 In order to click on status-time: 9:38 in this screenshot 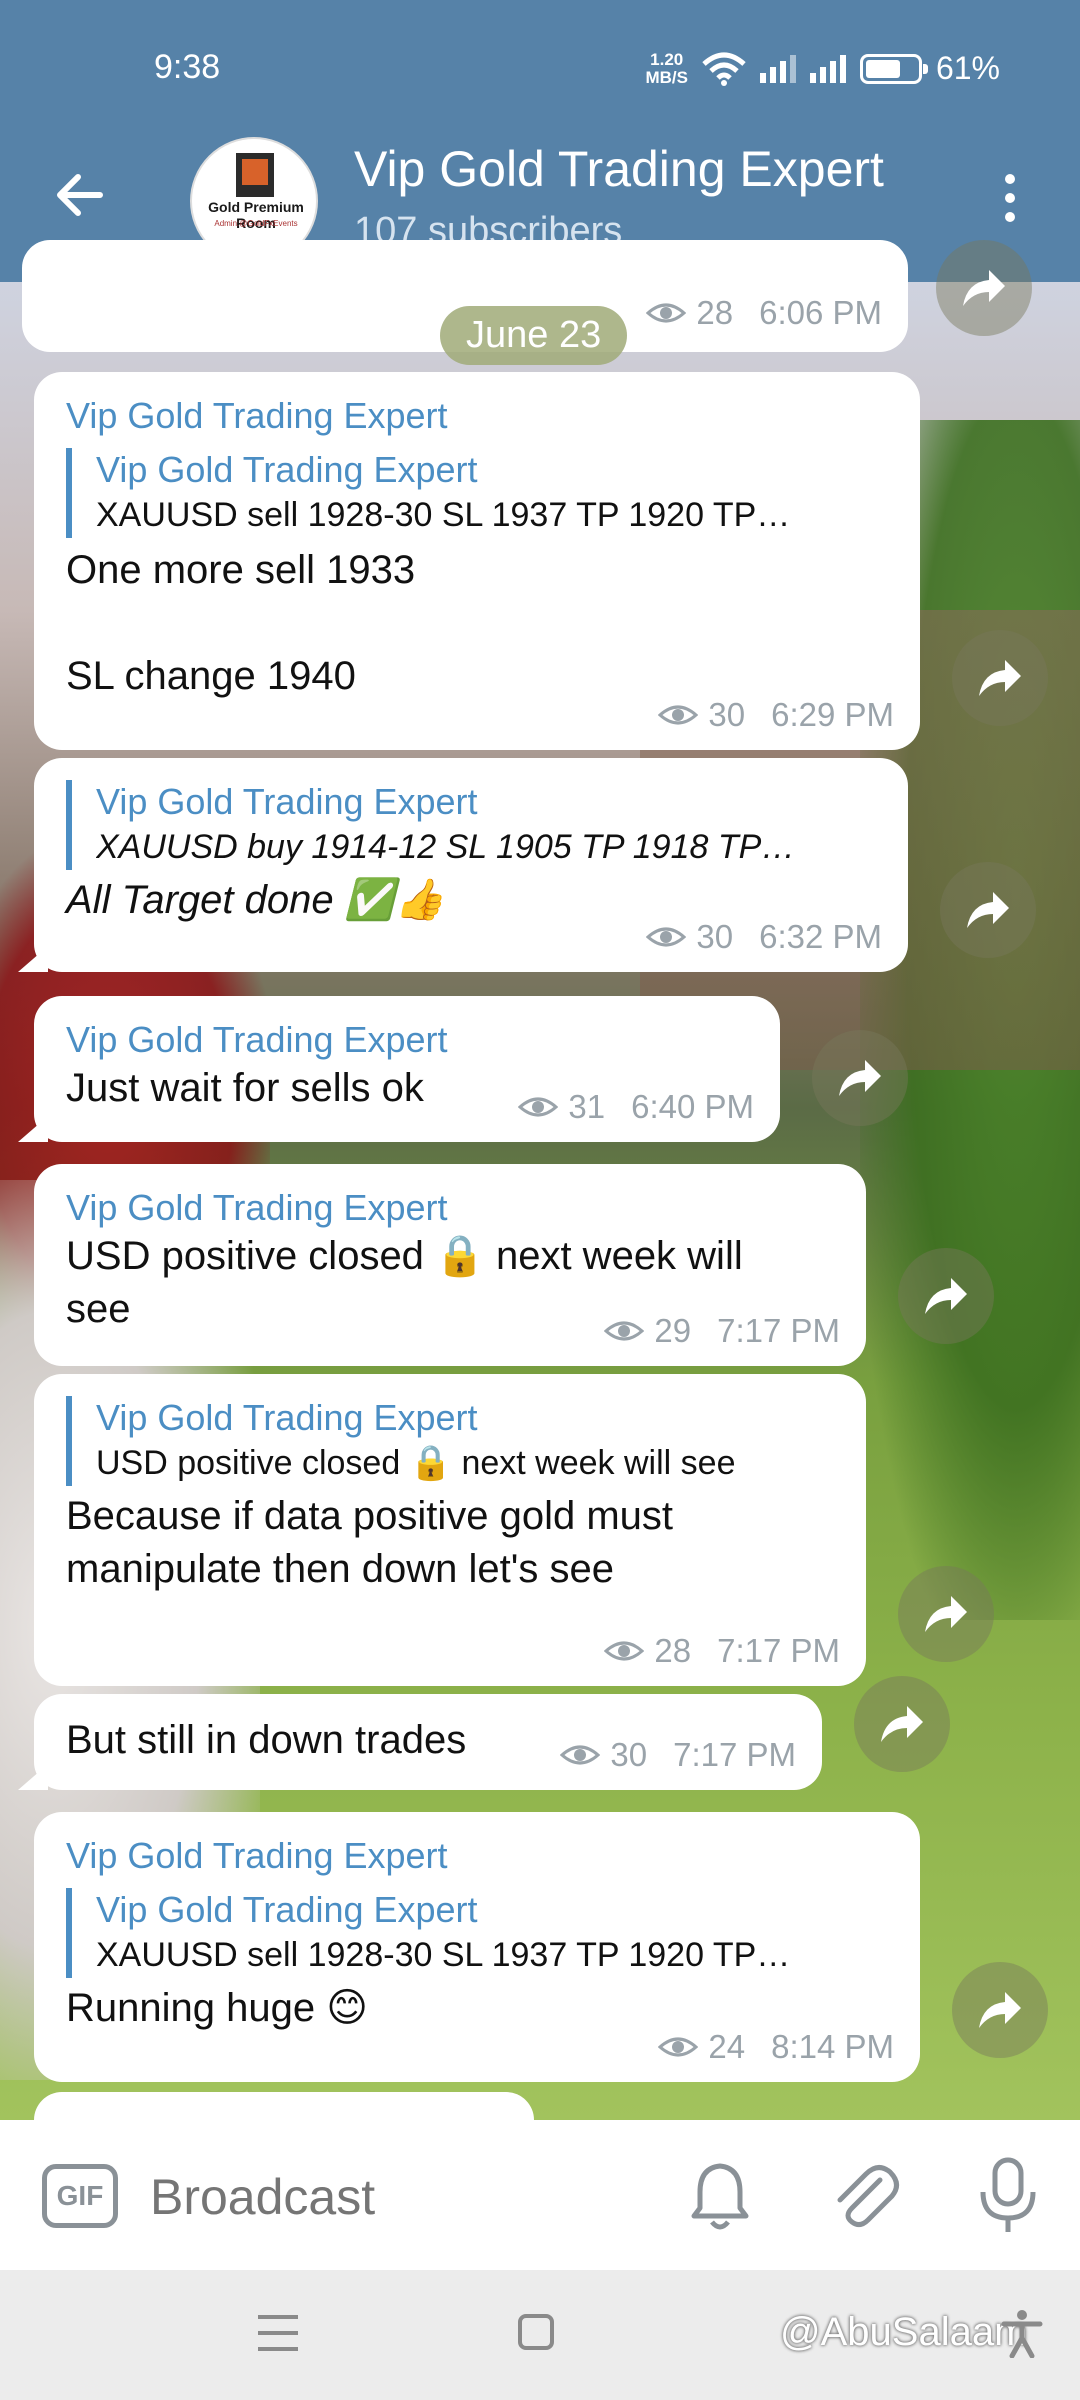, I will do `click(187, 67)`.